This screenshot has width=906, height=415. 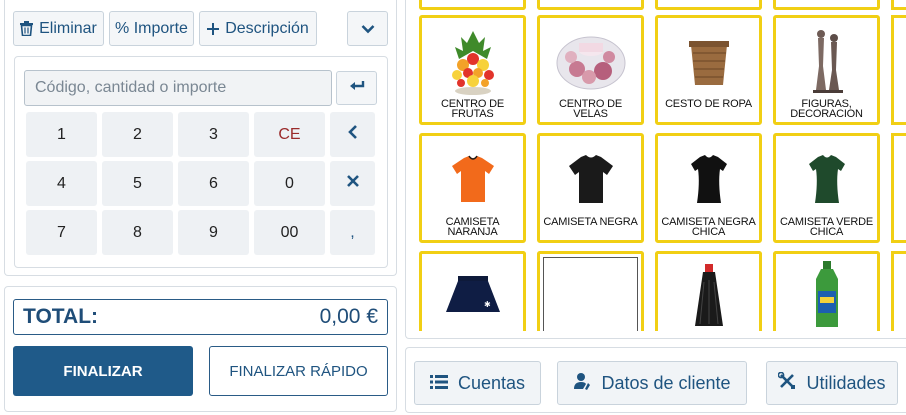 What do you see at coordinates (352, 232) in the screenshot?
I see `key-comma: ,` at bounding box center [352, 232].